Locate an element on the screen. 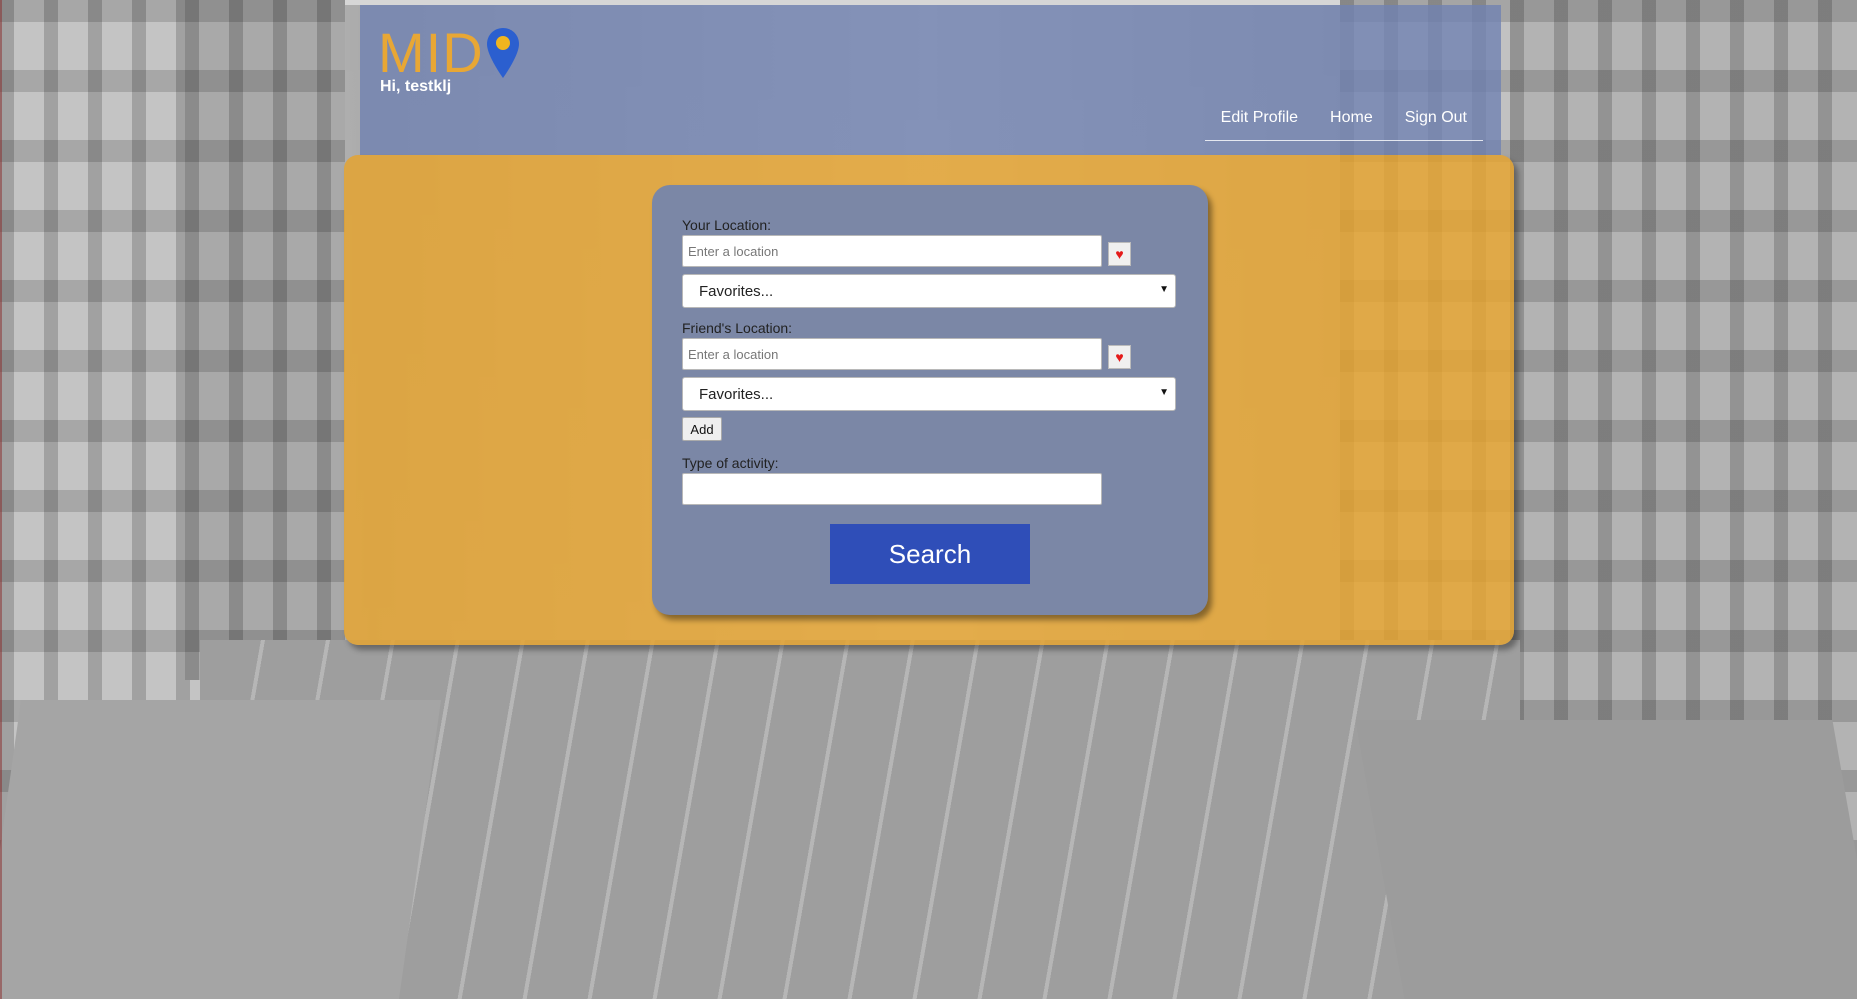 This screenshot has width=1857, height=999. friend-location-favorite-button: ♥ is located at coordinates (1119, 357).